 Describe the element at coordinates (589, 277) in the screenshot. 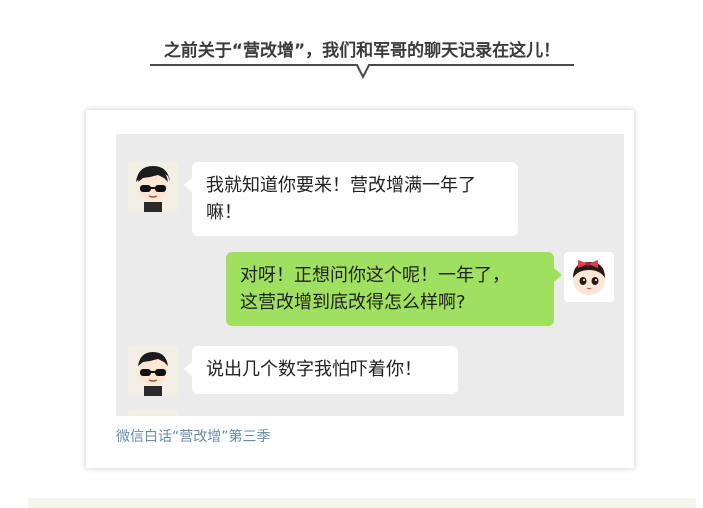

I see `avatar-girl-bow-icon` at that location.